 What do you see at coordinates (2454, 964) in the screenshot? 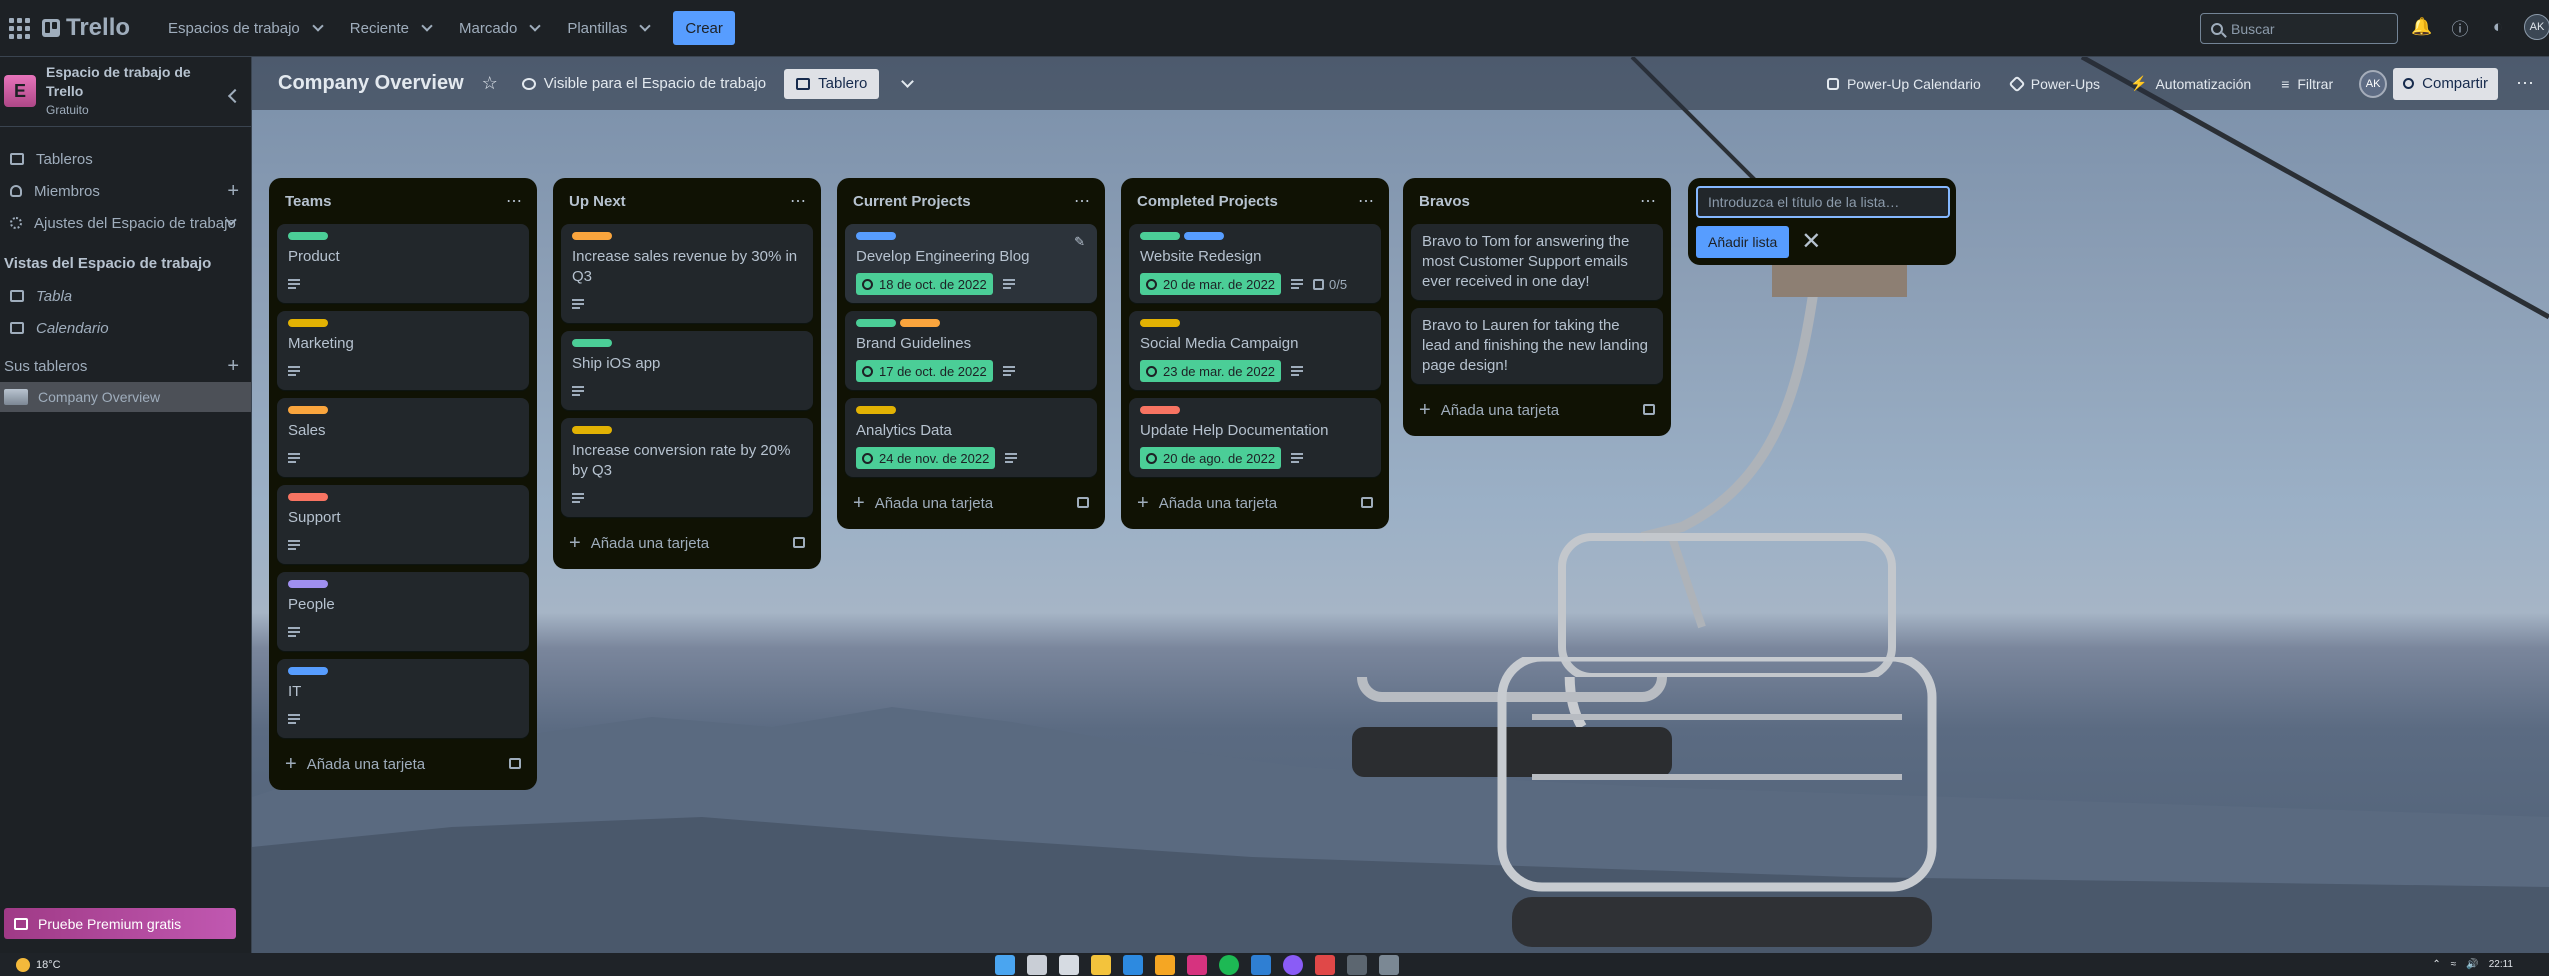
I see `wifi-icon: ≈` at bounding box center [2454, 964].